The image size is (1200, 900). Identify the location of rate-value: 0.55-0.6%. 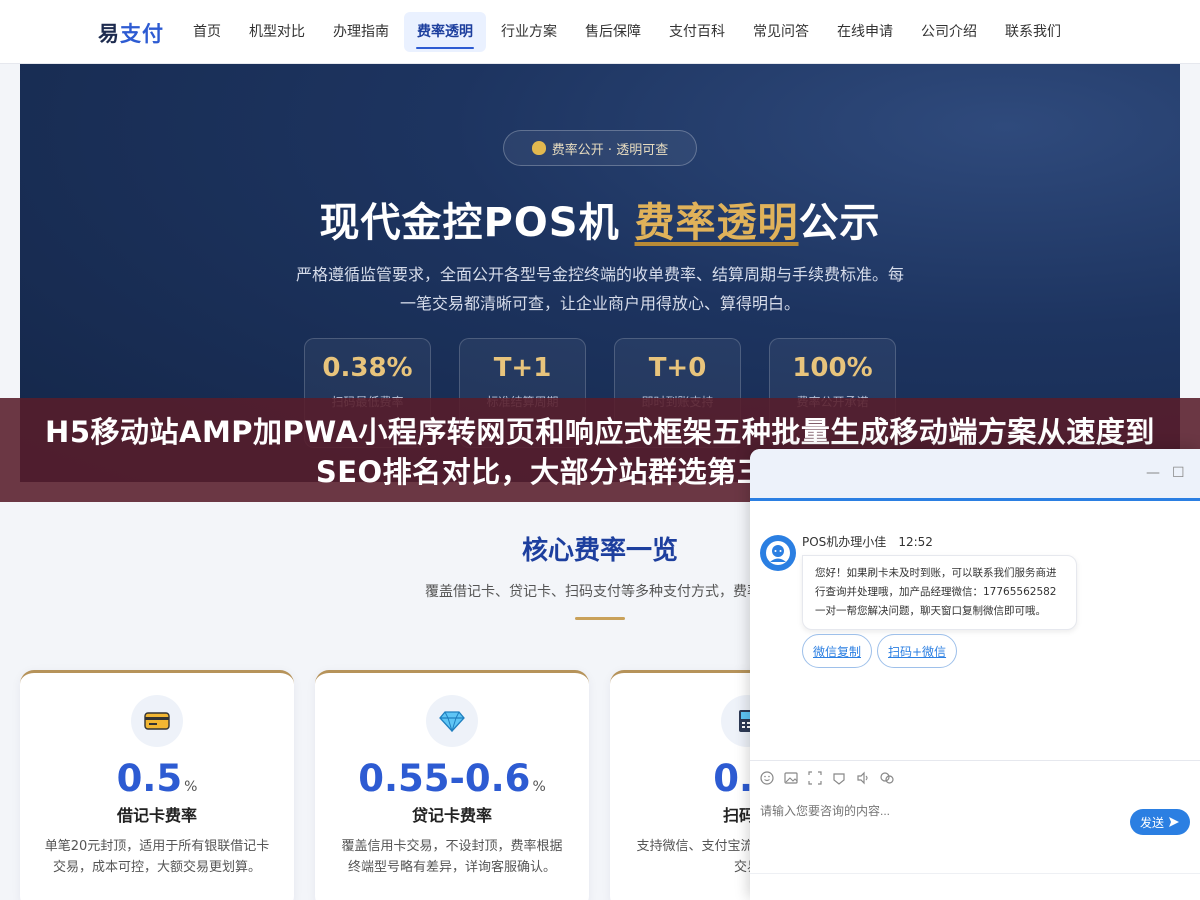
(452, 778).